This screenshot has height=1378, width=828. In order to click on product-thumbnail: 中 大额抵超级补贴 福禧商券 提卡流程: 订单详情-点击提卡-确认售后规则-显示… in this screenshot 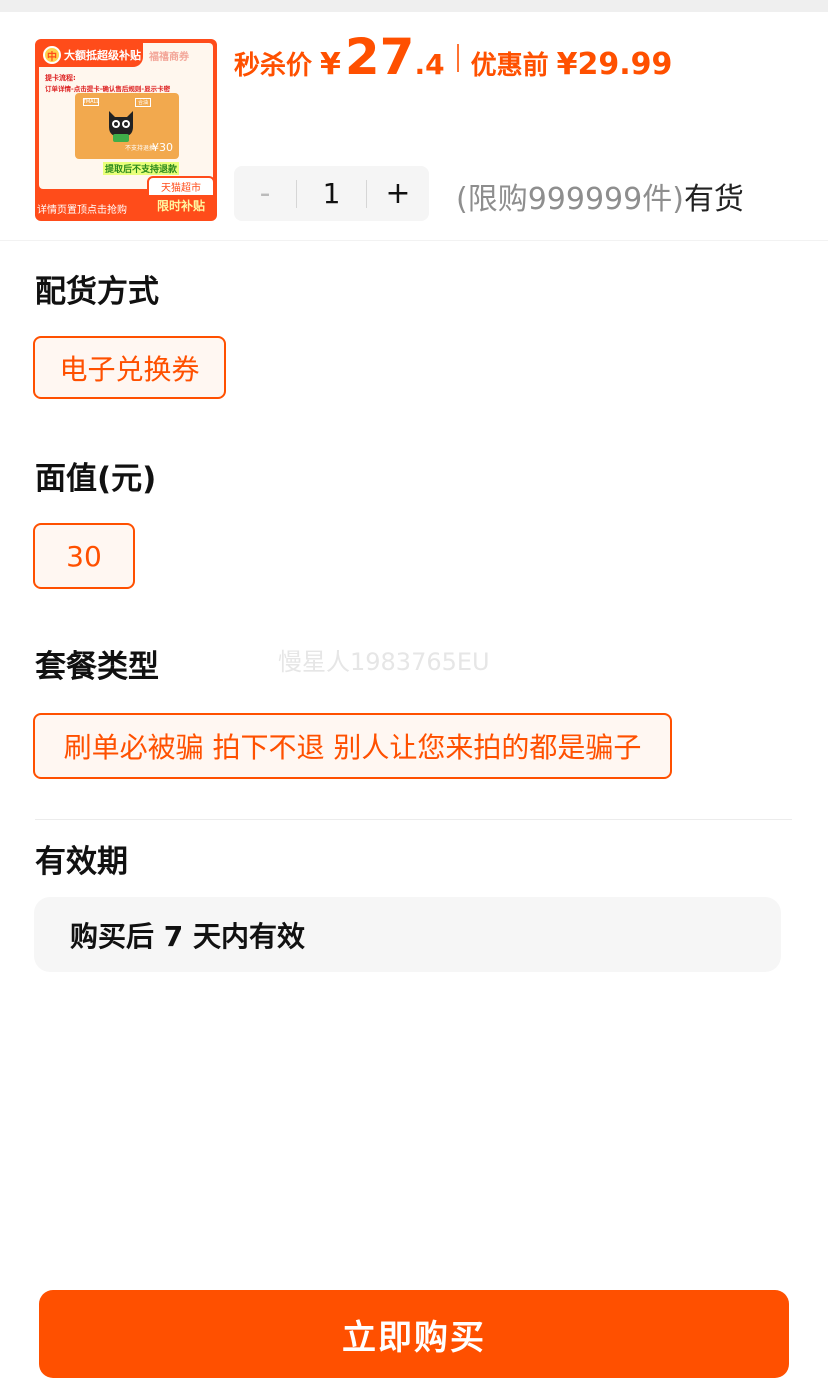, I will do `click(126, 130)`.